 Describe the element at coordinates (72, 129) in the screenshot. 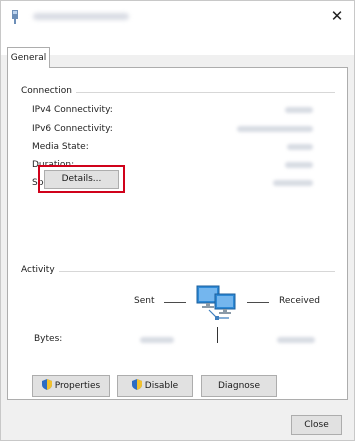

I see `ipv6-label: IPv6 Connectivity:` at that location.